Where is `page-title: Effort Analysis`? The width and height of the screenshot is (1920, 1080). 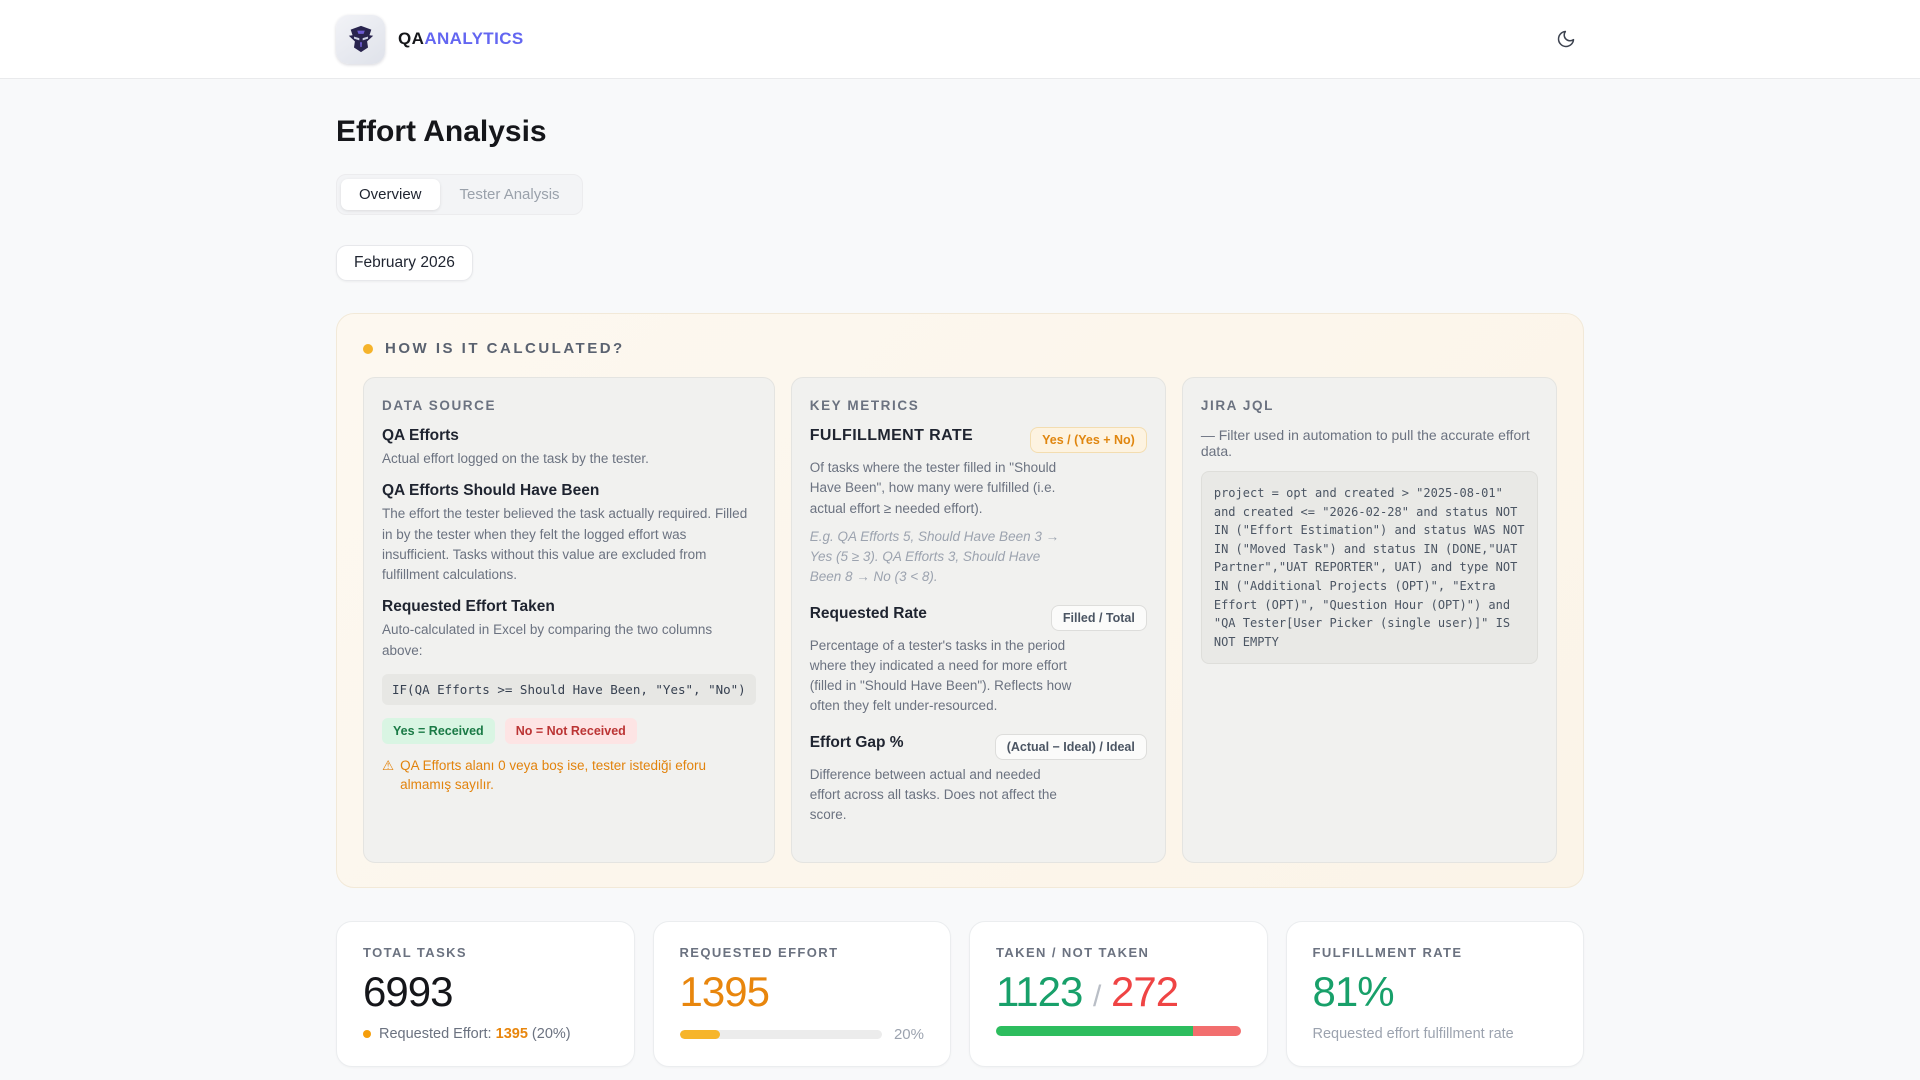 page-title: Effort Analysis is located at coordinates (441, 131).